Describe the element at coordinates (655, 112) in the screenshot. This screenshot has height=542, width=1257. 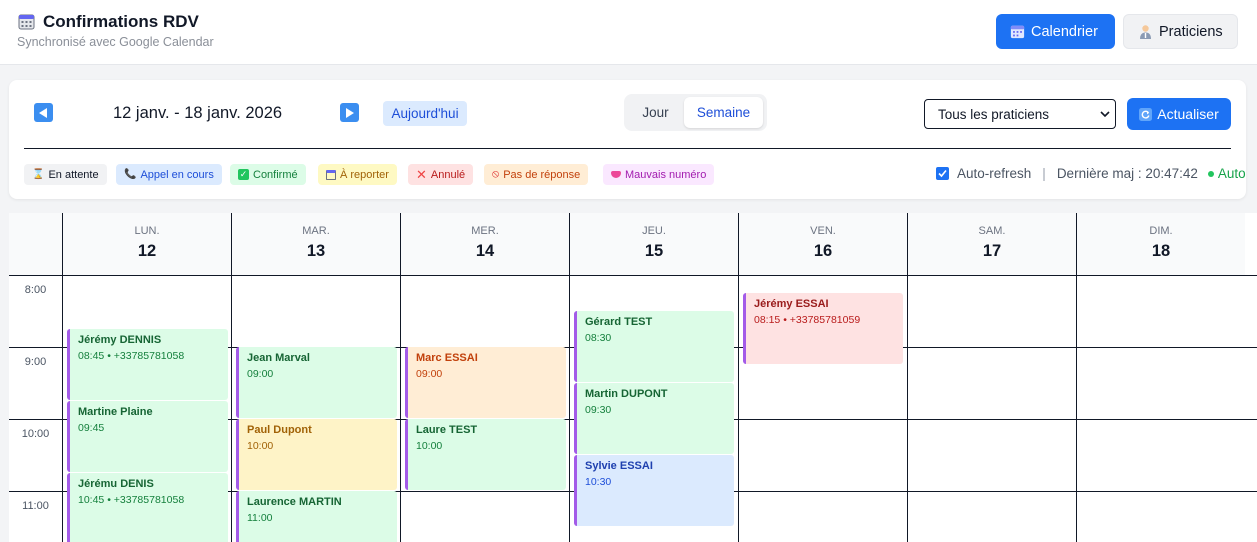
I see `view-day-tab: Jour` at that location.